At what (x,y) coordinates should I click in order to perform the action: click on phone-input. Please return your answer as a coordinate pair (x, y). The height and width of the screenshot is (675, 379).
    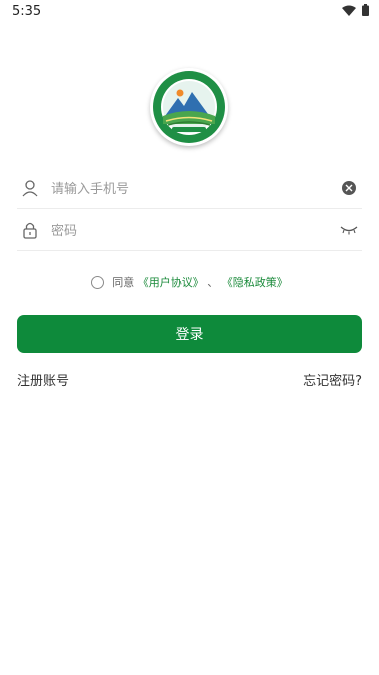
    Looking at the image, I should click on (191, 189).